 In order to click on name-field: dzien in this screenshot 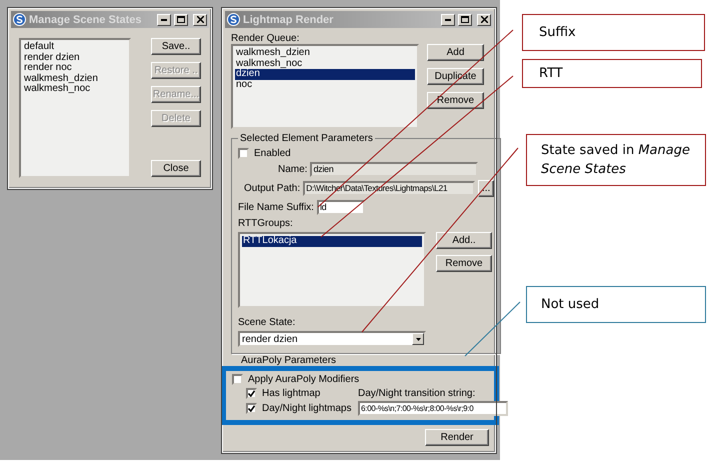, I will do `click(394, 169)`.